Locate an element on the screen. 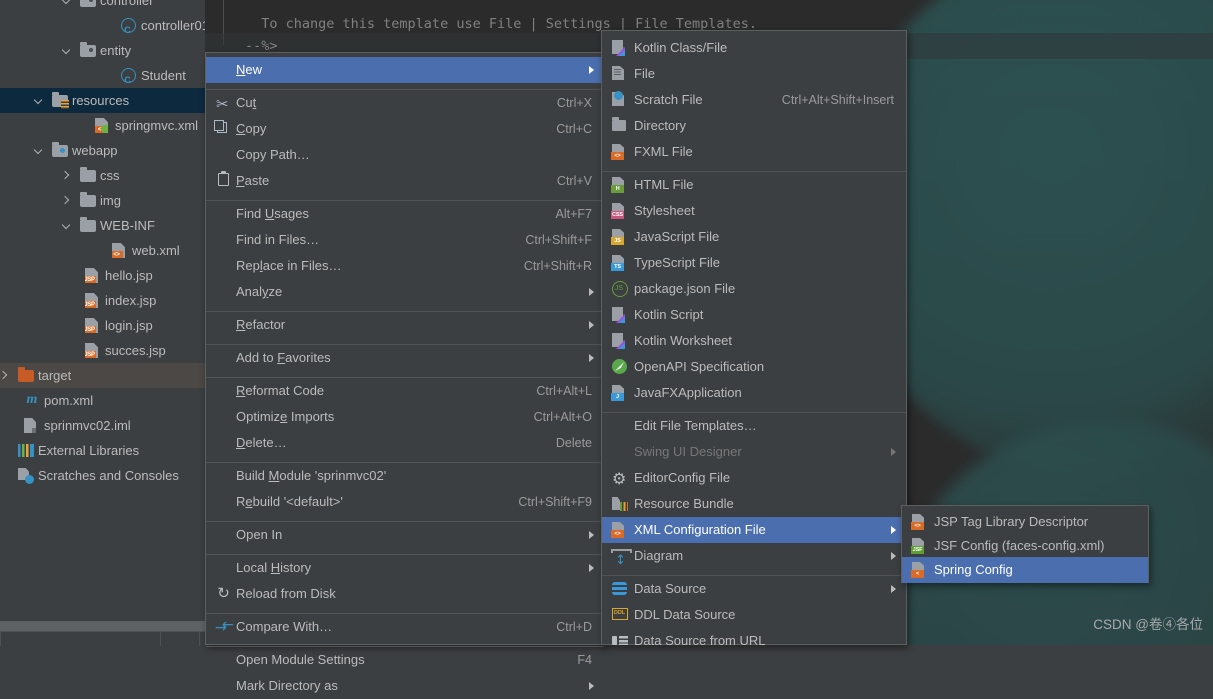 The image size is (1213, 699). menu-item-scratch-file: Scratch File Ctrl+Alt+Shift+Insert is located at coordinates (754, 100).